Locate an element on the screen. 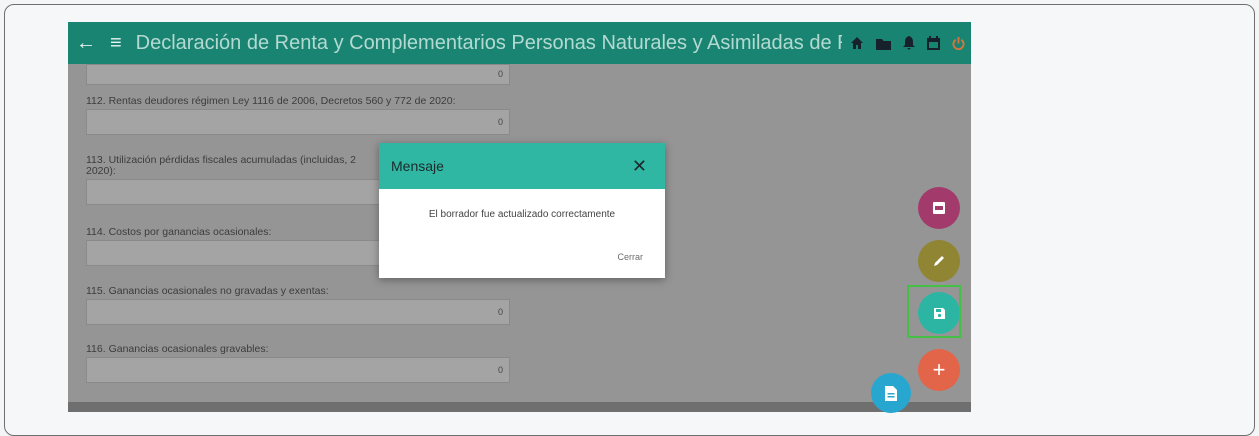 The image size is (1259, 436). calendar-icon is located at coordinates (933, 43).